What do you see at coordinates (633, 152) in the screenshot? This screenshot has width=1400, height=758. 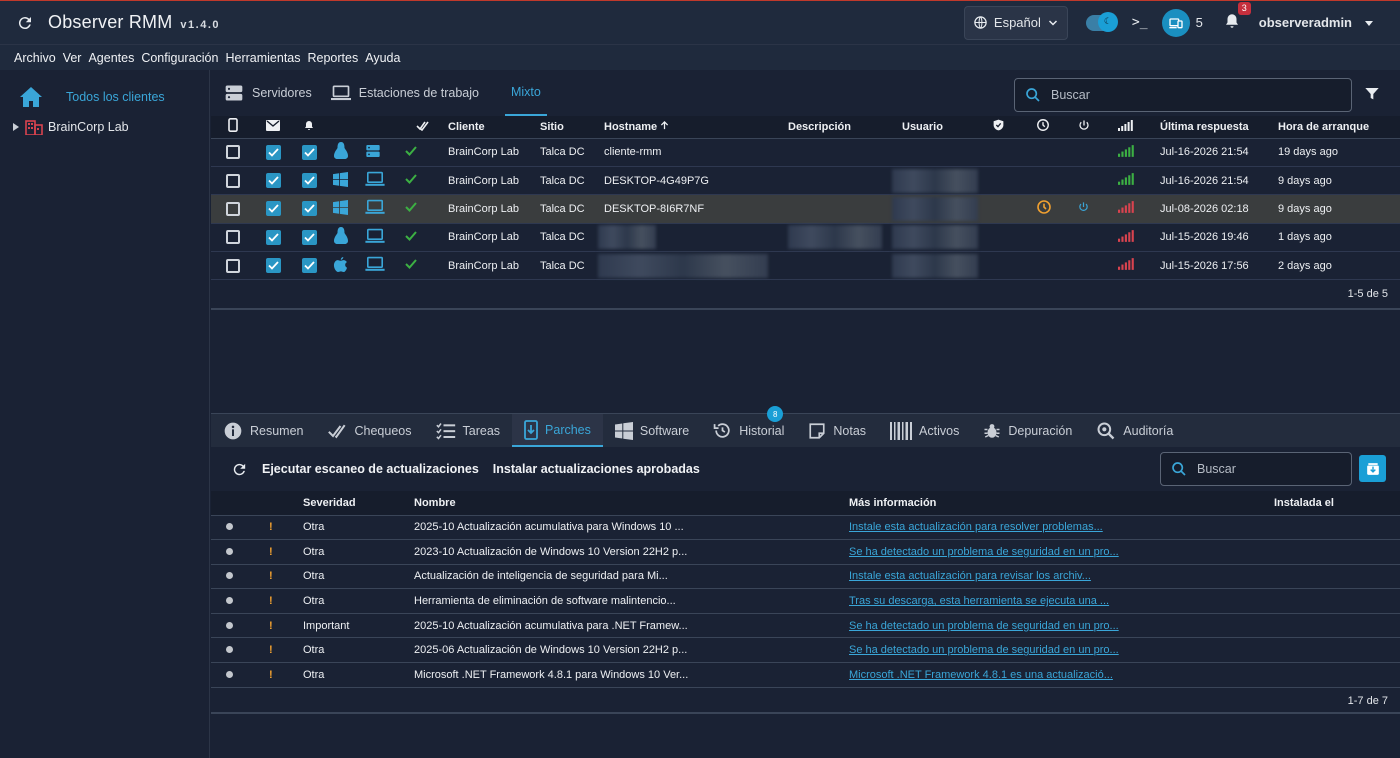 I see `agent-hostname: cliente-rmm` at bounding box center [633, 152].